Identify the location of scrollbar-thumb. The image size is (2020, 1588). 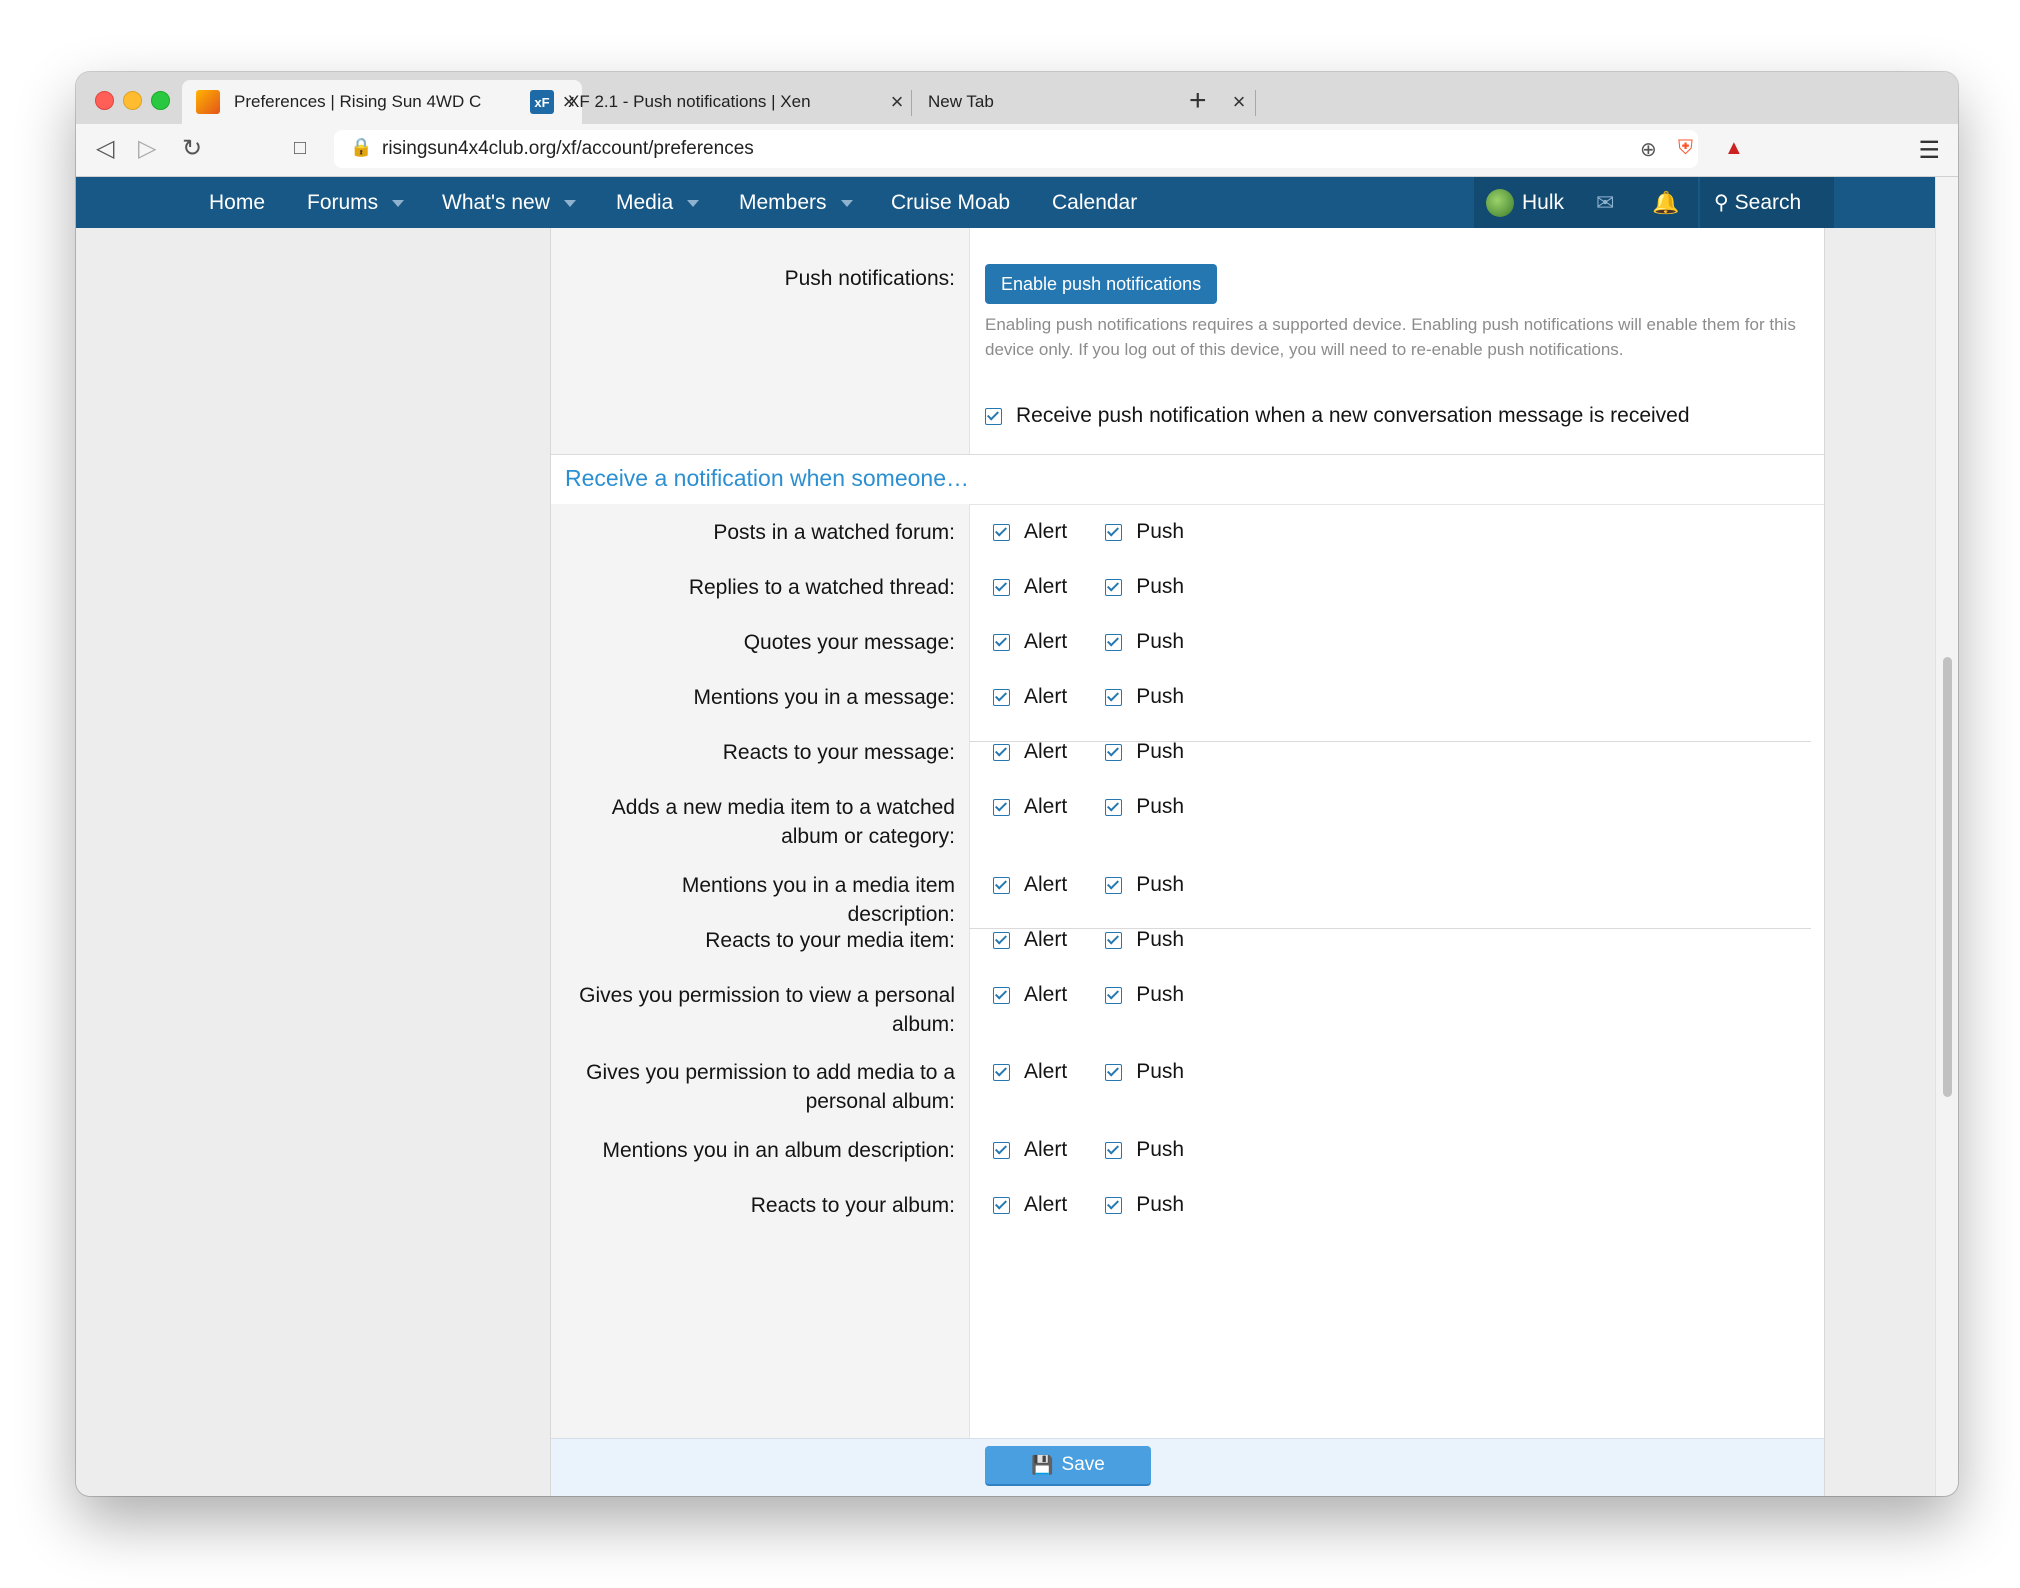
(1947, 877).